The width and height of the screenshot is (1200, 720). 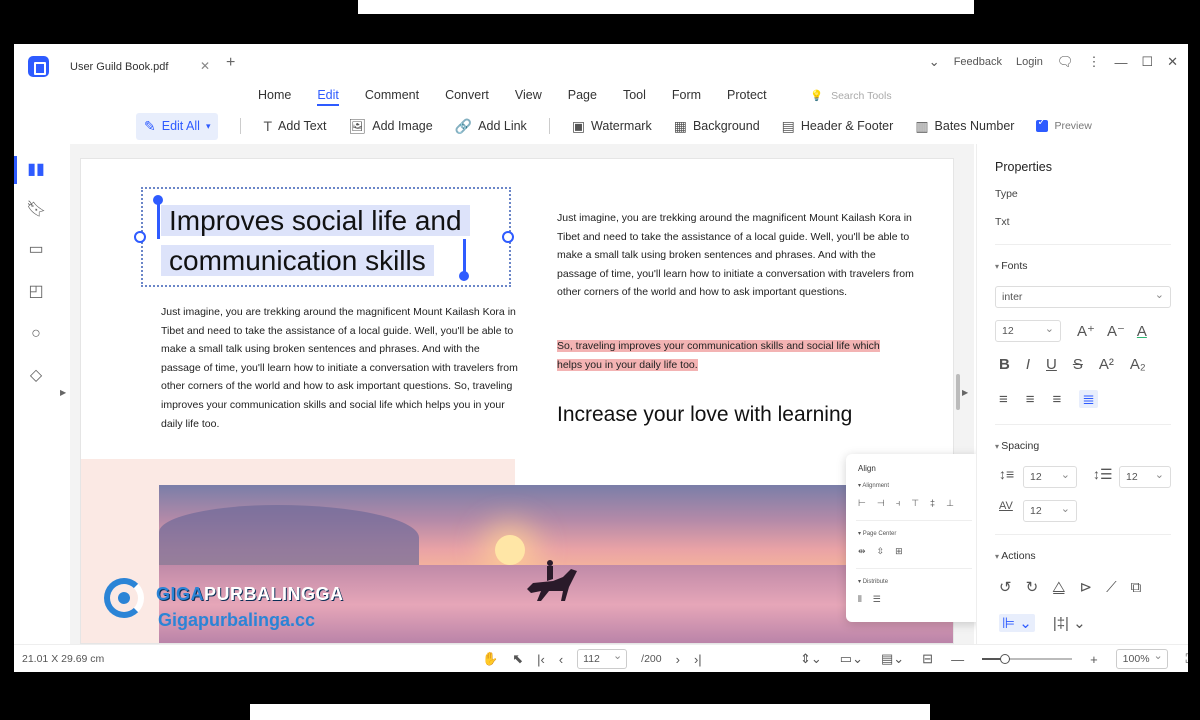 What do you see at coordinates (1078, 364) in the screenshot?
I see `strikethrough-icon: S` at bounding box center [1078, 364].